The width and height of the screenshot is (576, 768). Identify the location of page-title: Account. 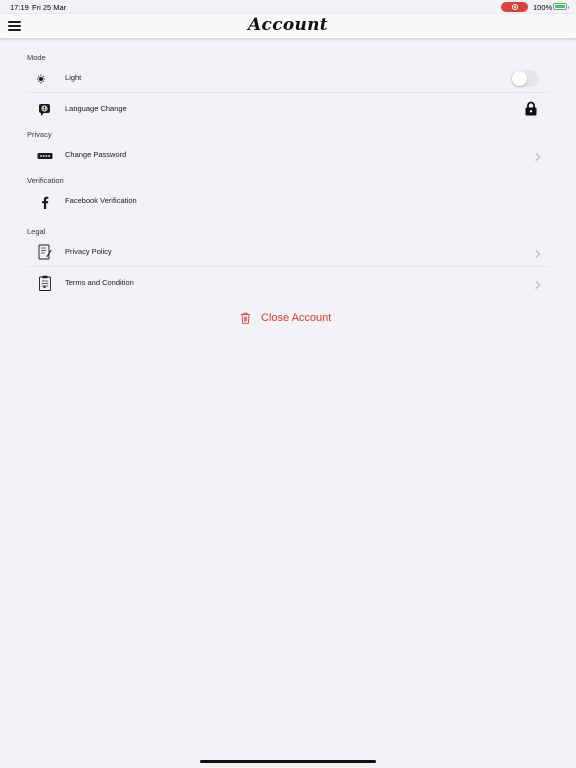
(288, 25).